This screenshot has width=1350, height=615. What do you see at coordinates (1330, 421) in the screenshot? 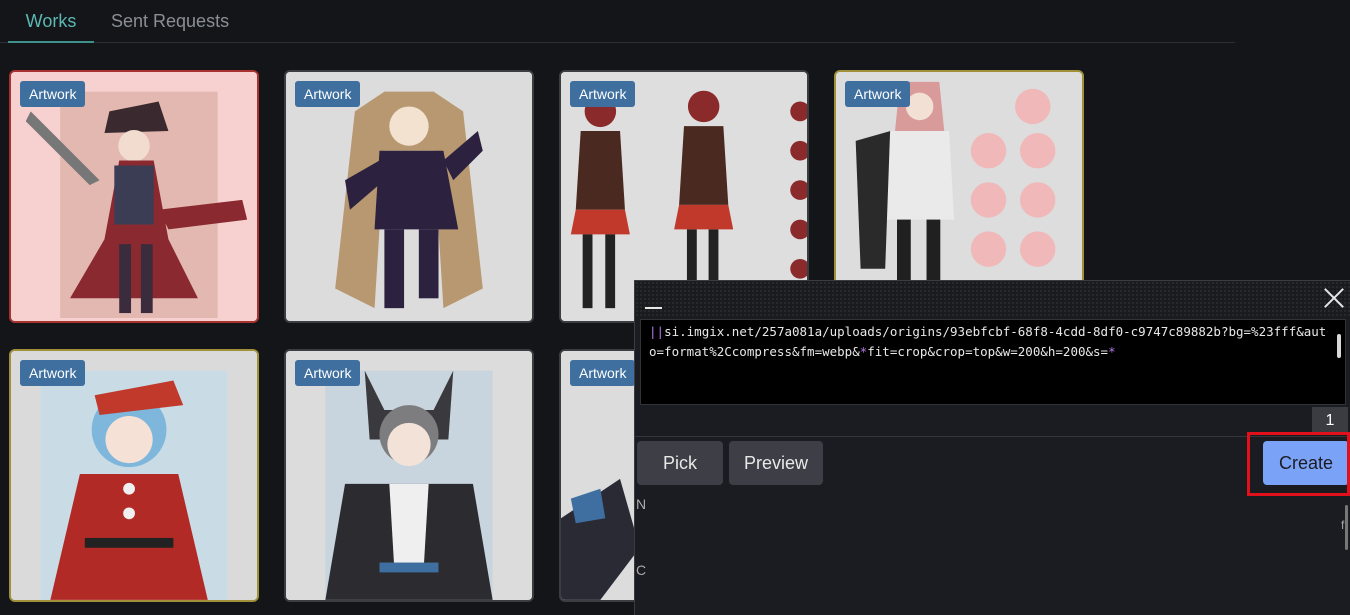
I see `line-count: 1` at bounding box center [1330, 421].